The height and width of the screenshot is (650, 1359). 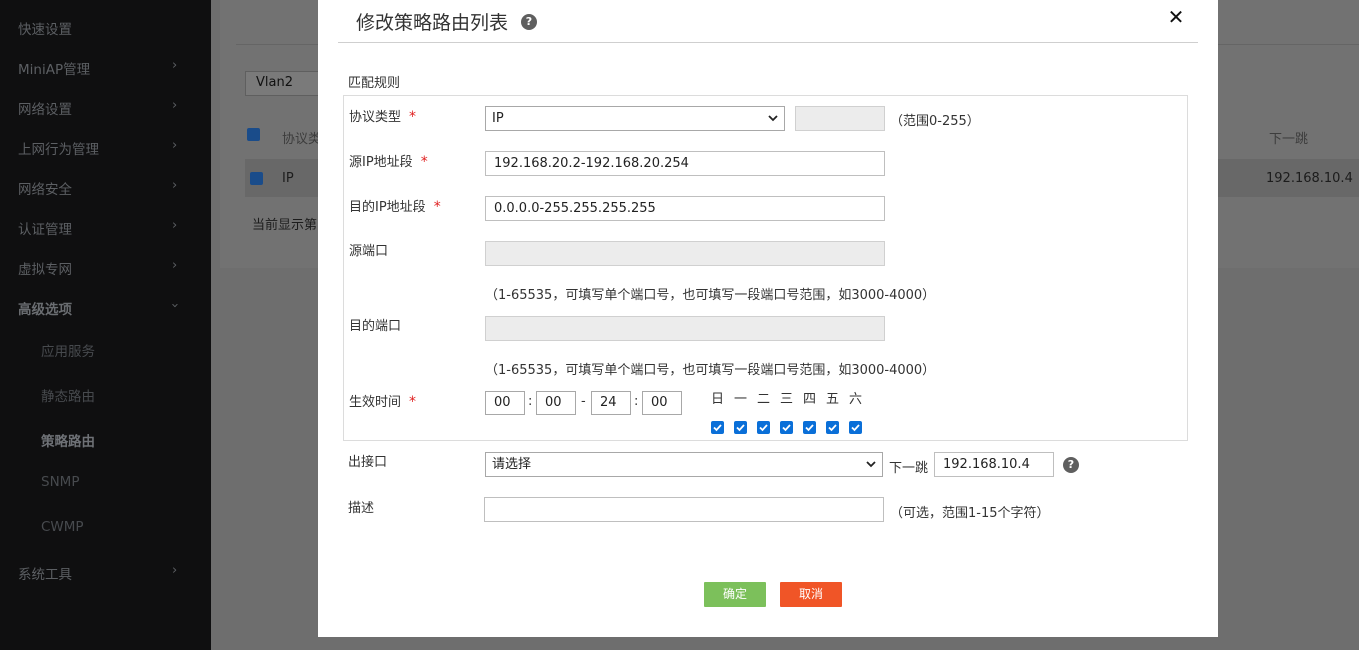 I want to click on day-checkbox-thu, so click(x=809, y=427).